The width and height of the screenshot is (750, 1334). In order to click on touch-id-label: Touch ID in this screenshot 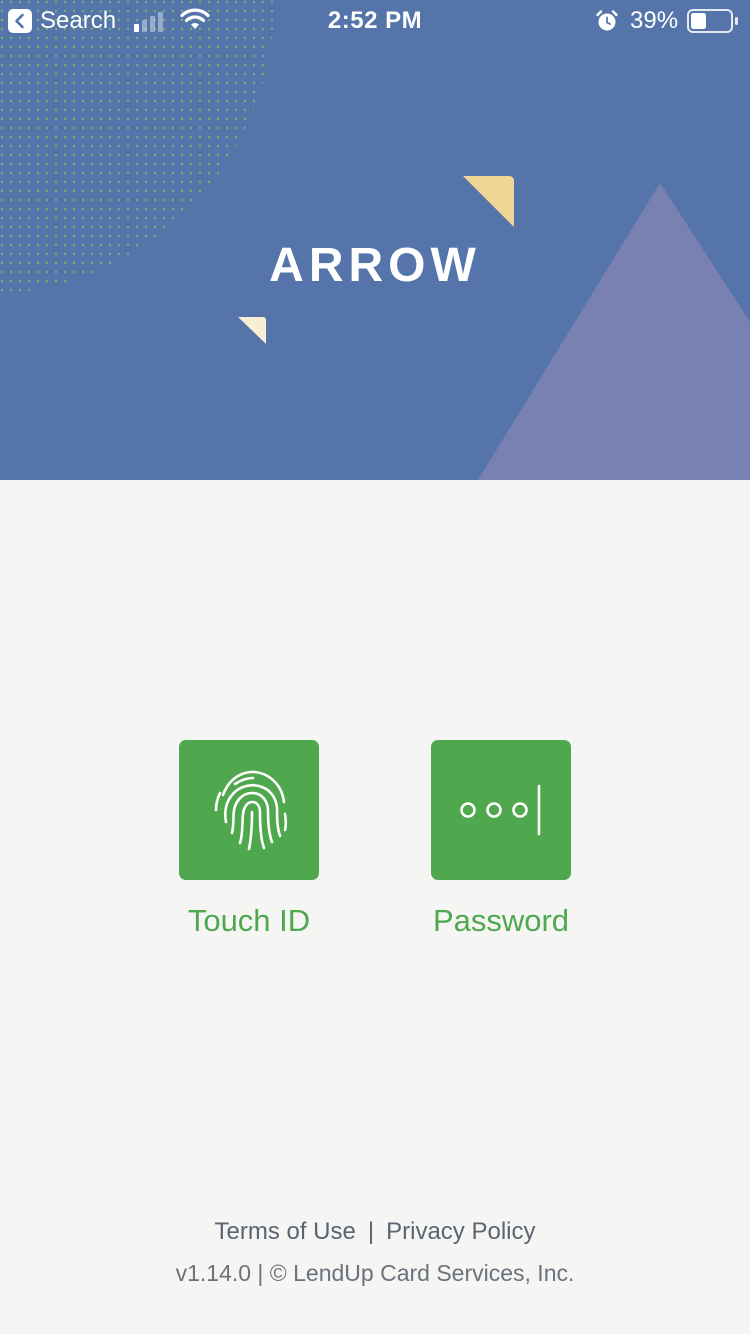, I will do `click(249, 921)`.